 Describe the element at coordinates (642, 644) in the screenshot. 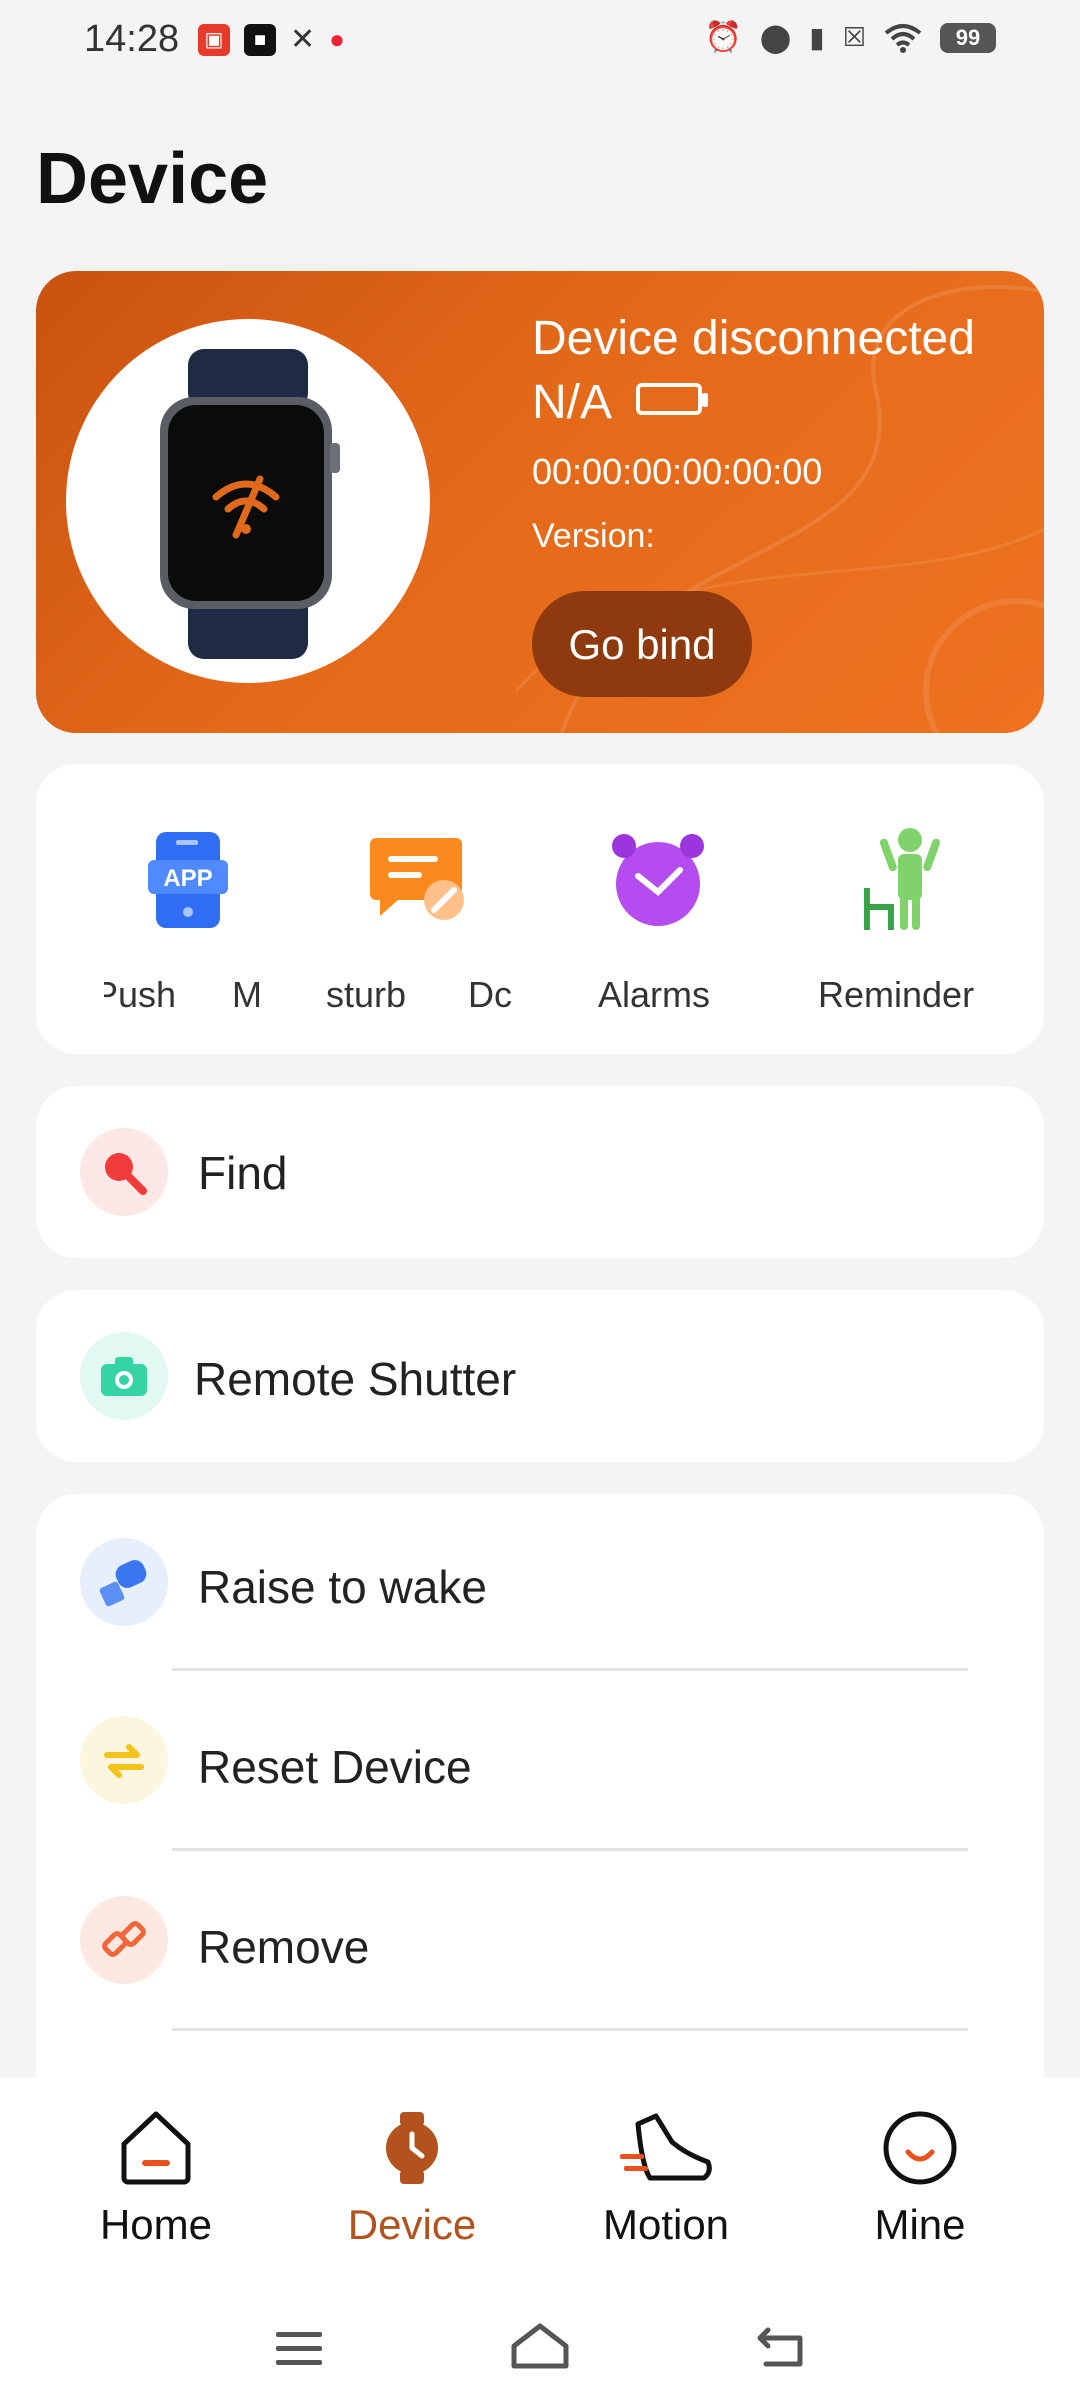

I see `go-bind-button: Go bind` at that location.